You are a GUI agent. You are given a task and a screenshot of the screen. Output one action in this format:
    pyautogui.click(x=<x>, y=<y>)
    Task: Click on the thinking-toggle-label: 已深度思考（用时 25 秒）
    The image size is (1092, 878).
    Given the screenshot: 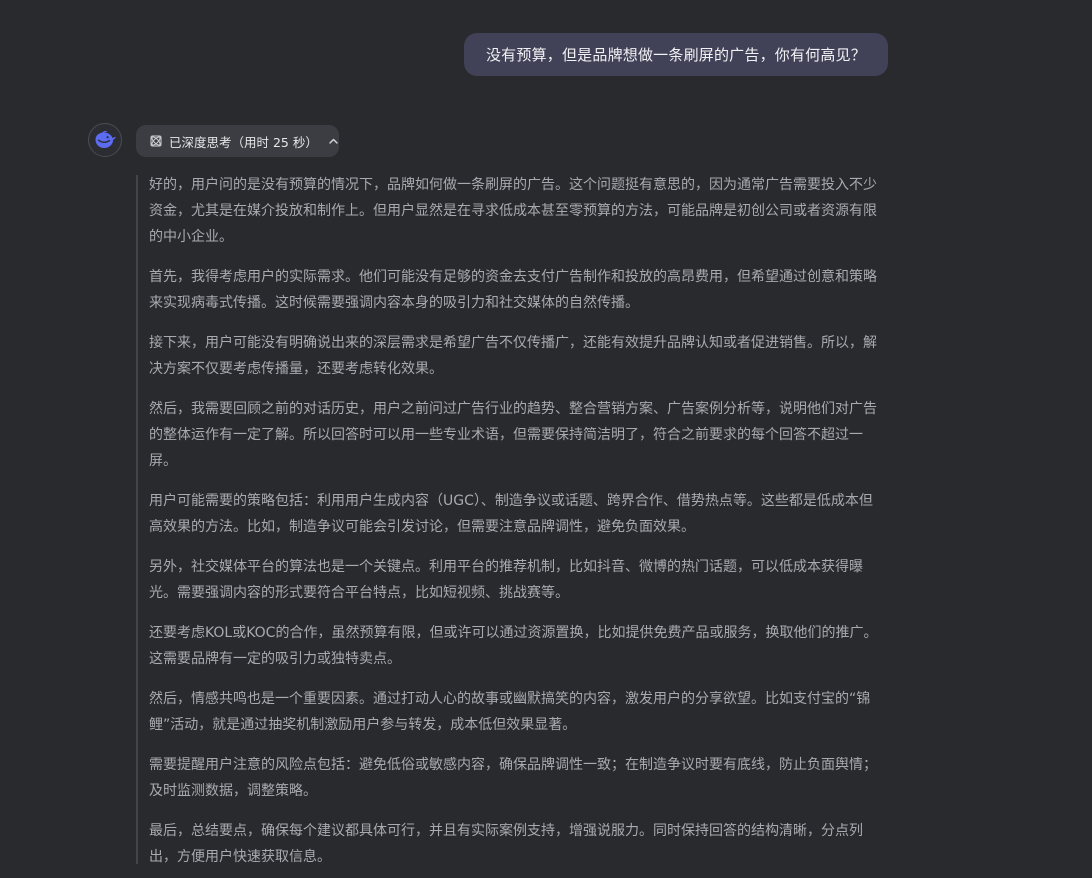 What is the action you would take?
    pyautogui.click(x=243, y=142)
    